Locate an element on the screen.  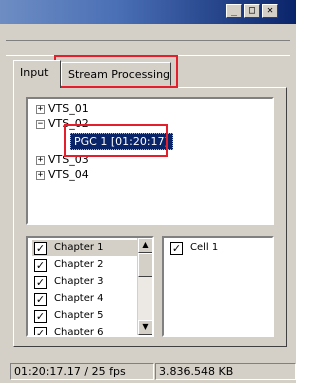
list-item: ✓ Chapter 3 is located at coordinates (86, 282).